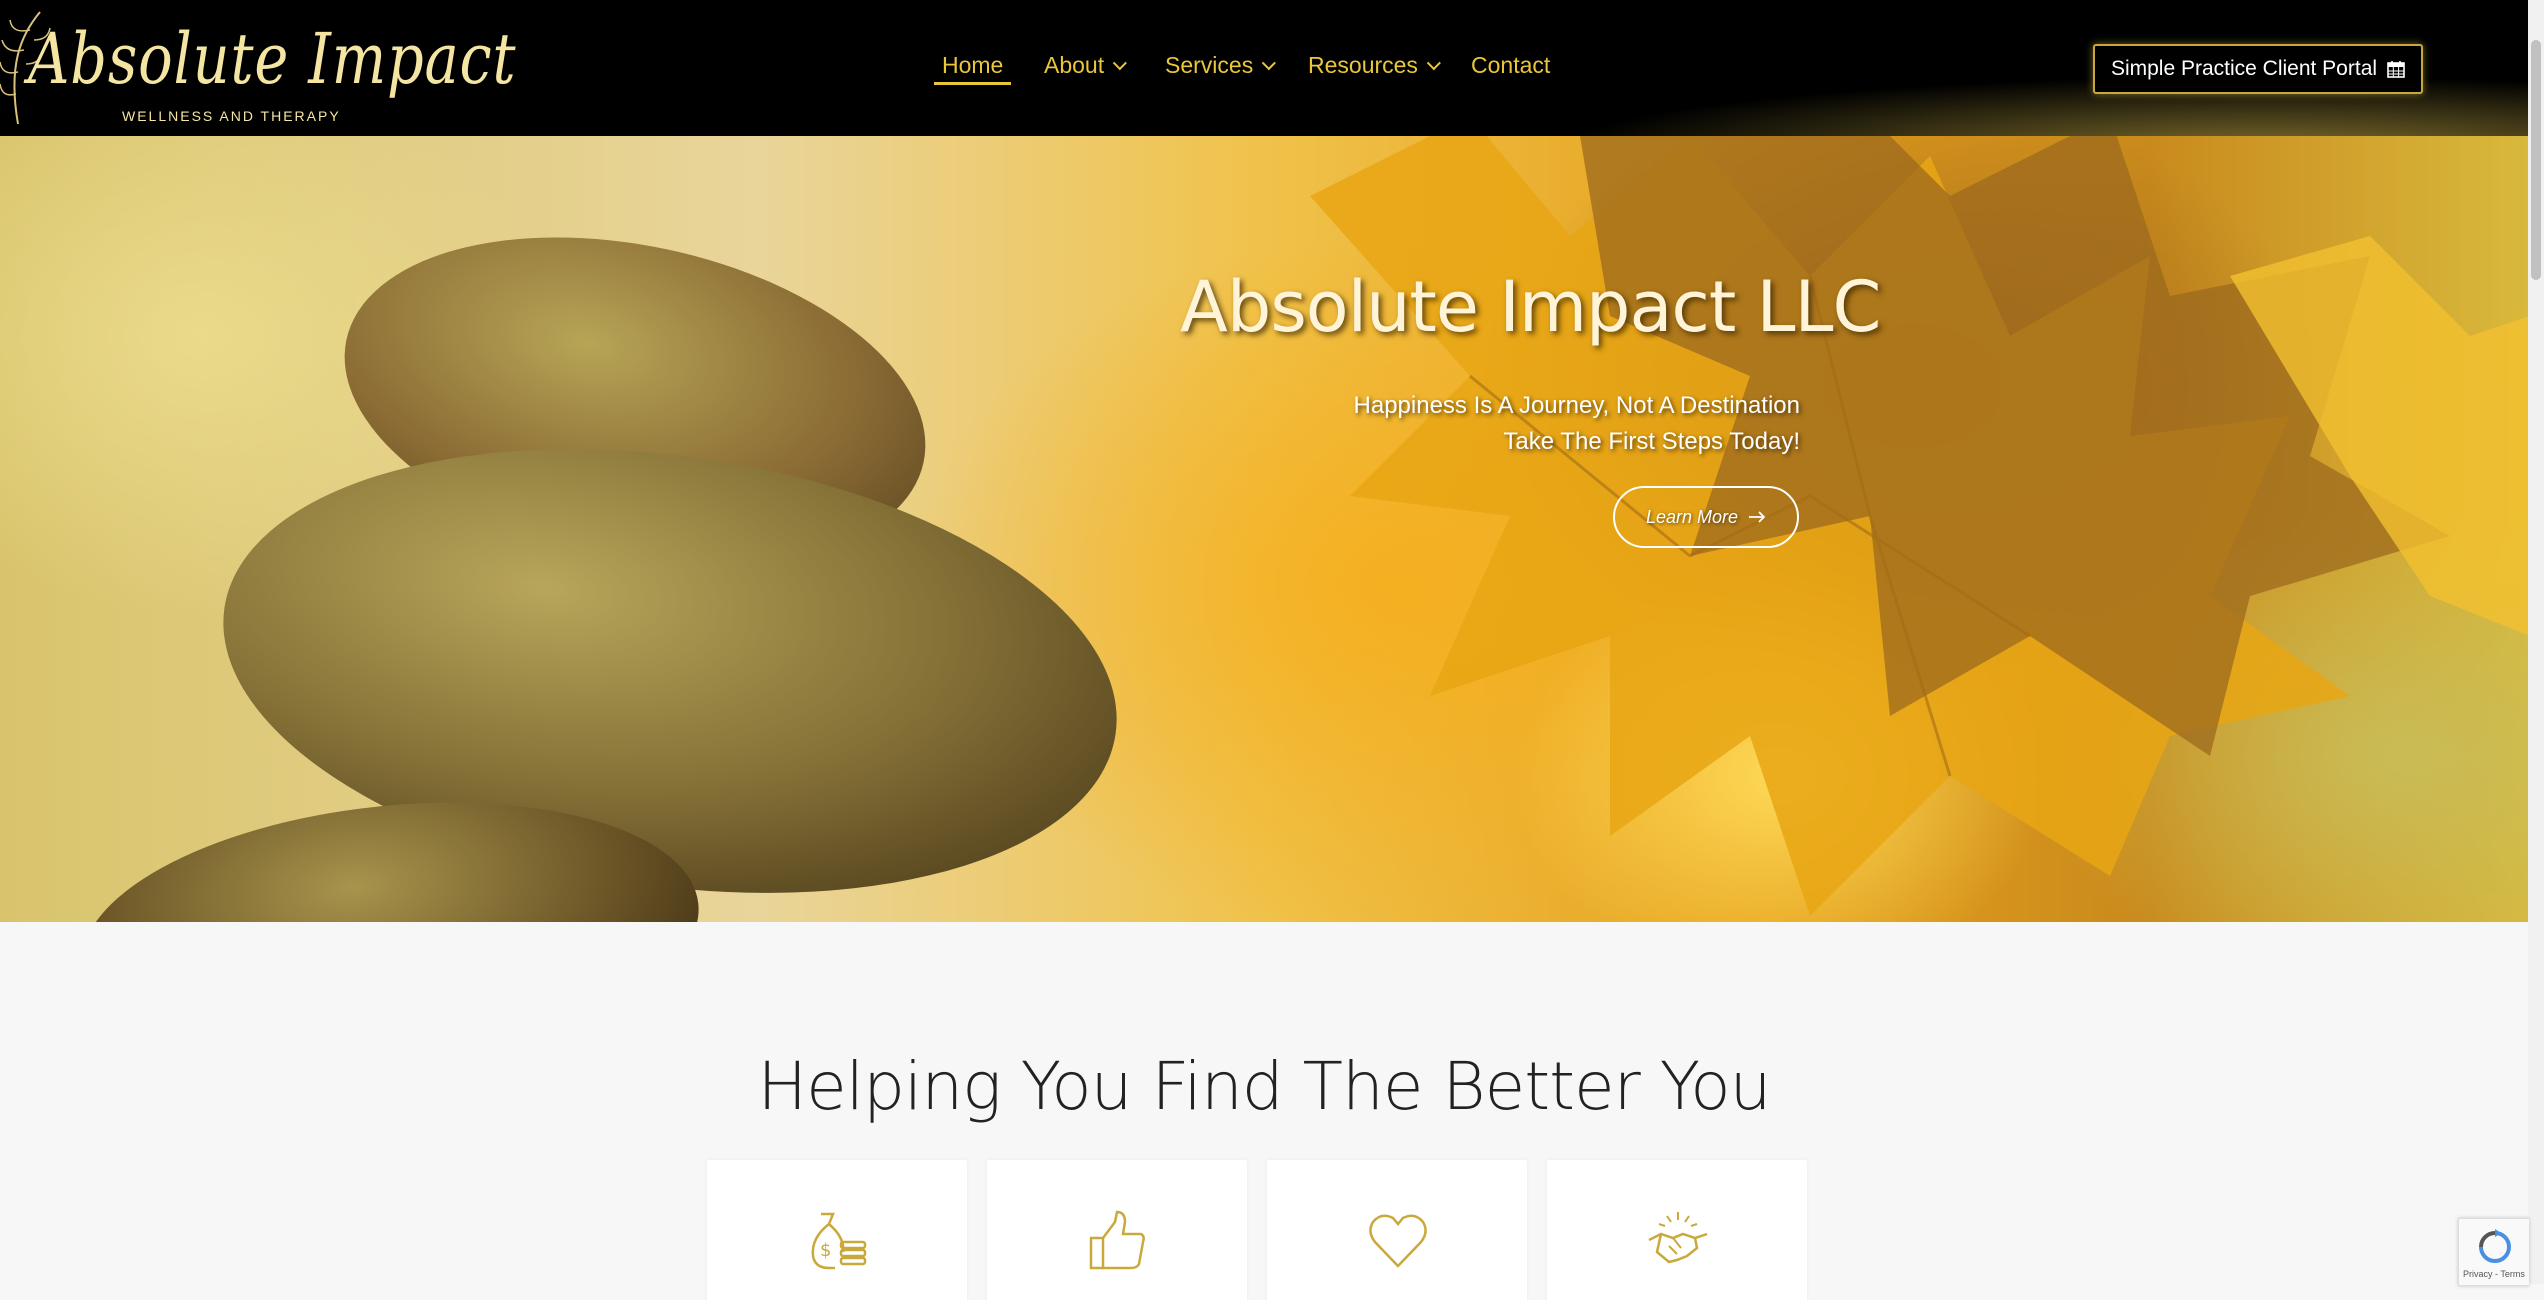 The image size is (2544, 1300). I want to click on handshake-icon, so click(1678, 1238).